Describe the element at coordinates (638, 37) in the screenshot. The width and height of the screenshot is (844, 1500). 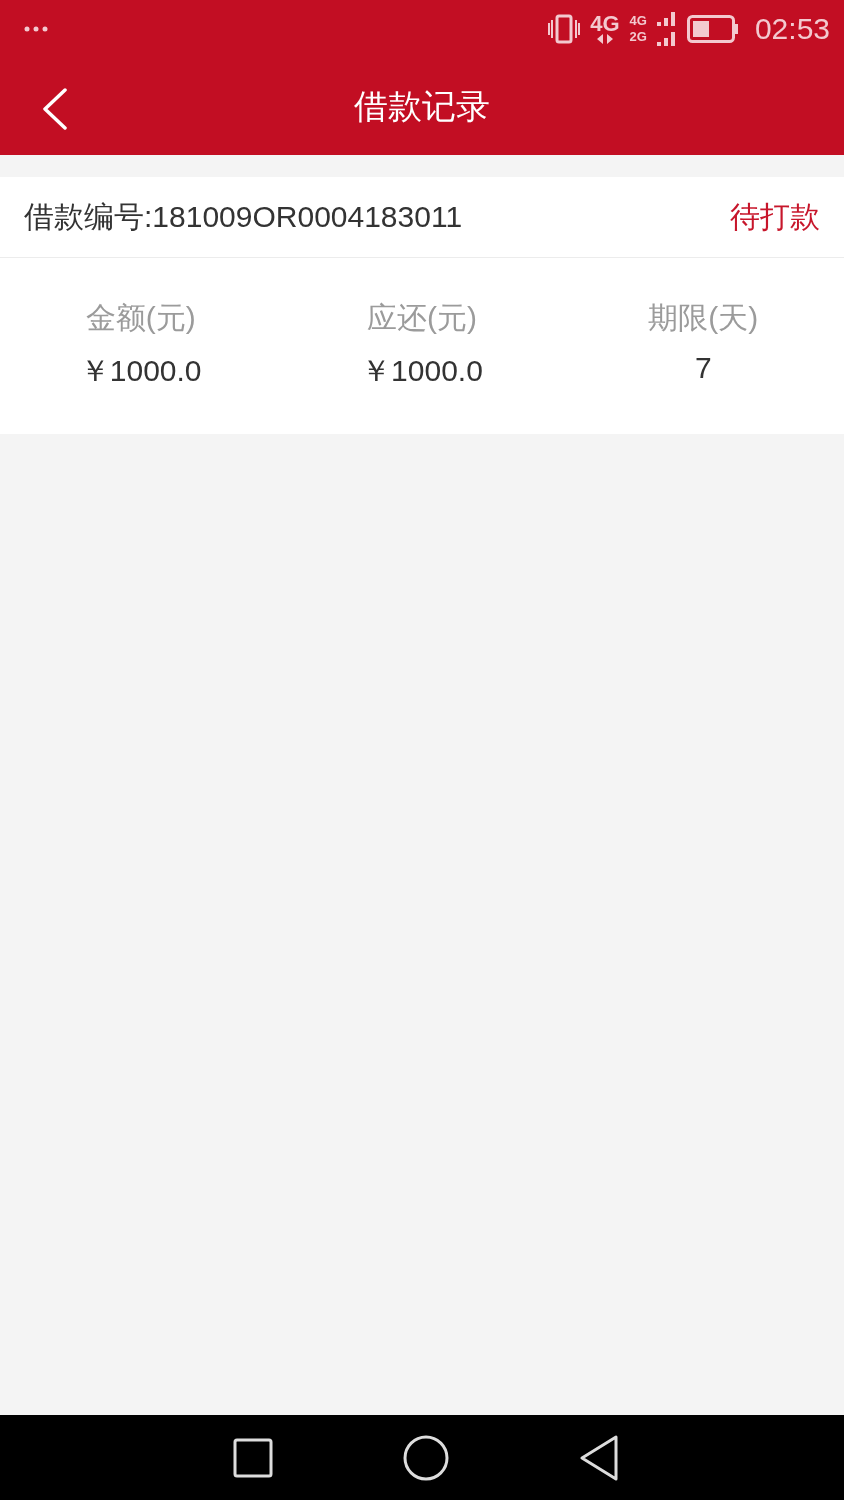
I see `network-label: 2G` at that location.